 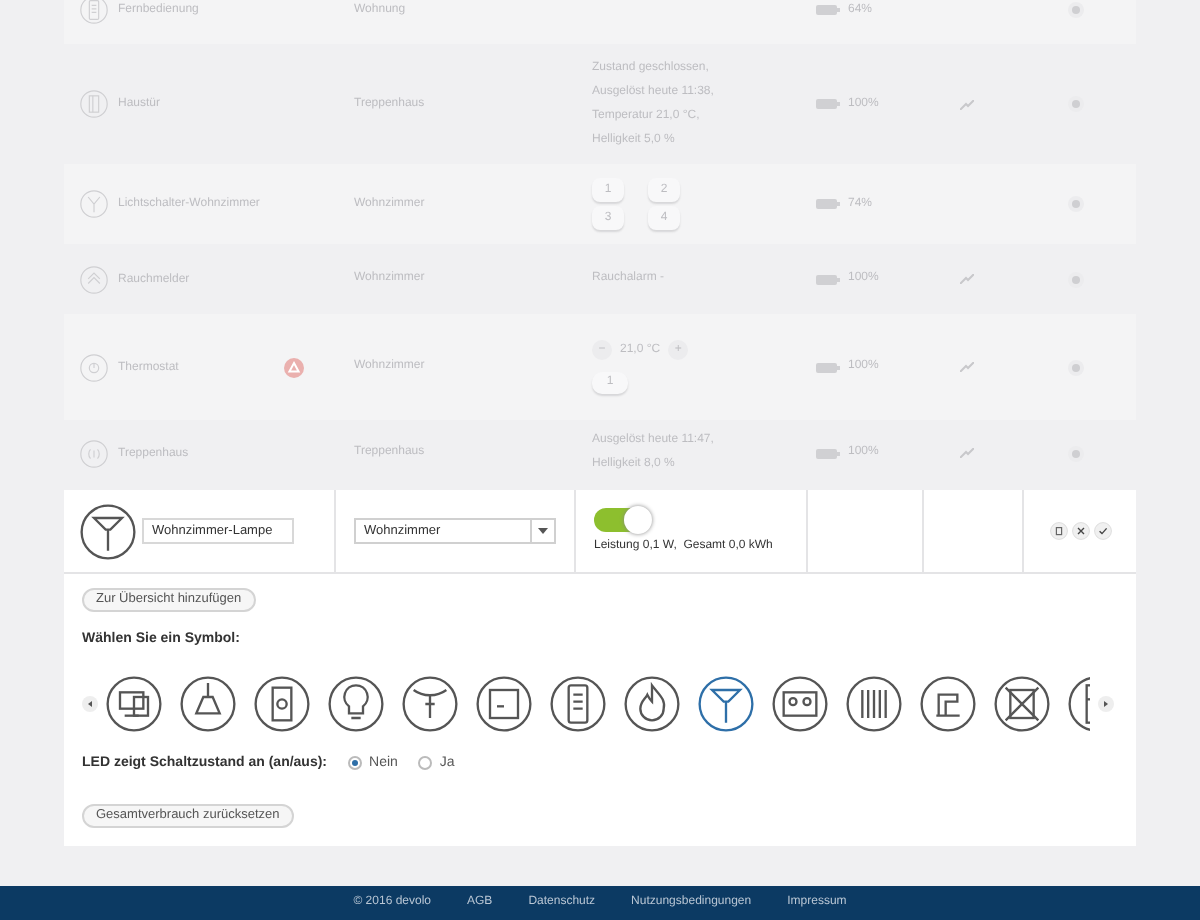 What do you see at coordinates (90, 703) in the screenshot?
I see `scroll-left-button` at bounding box center [90, 703].